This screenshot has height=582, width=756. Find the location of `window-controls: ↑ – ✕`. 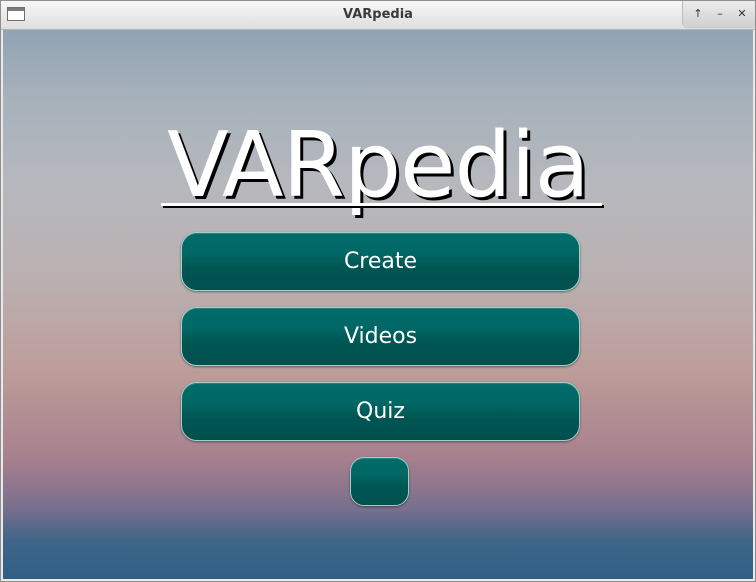

window-controls: ↑ – ✕ is located at coordinates (718, 14).